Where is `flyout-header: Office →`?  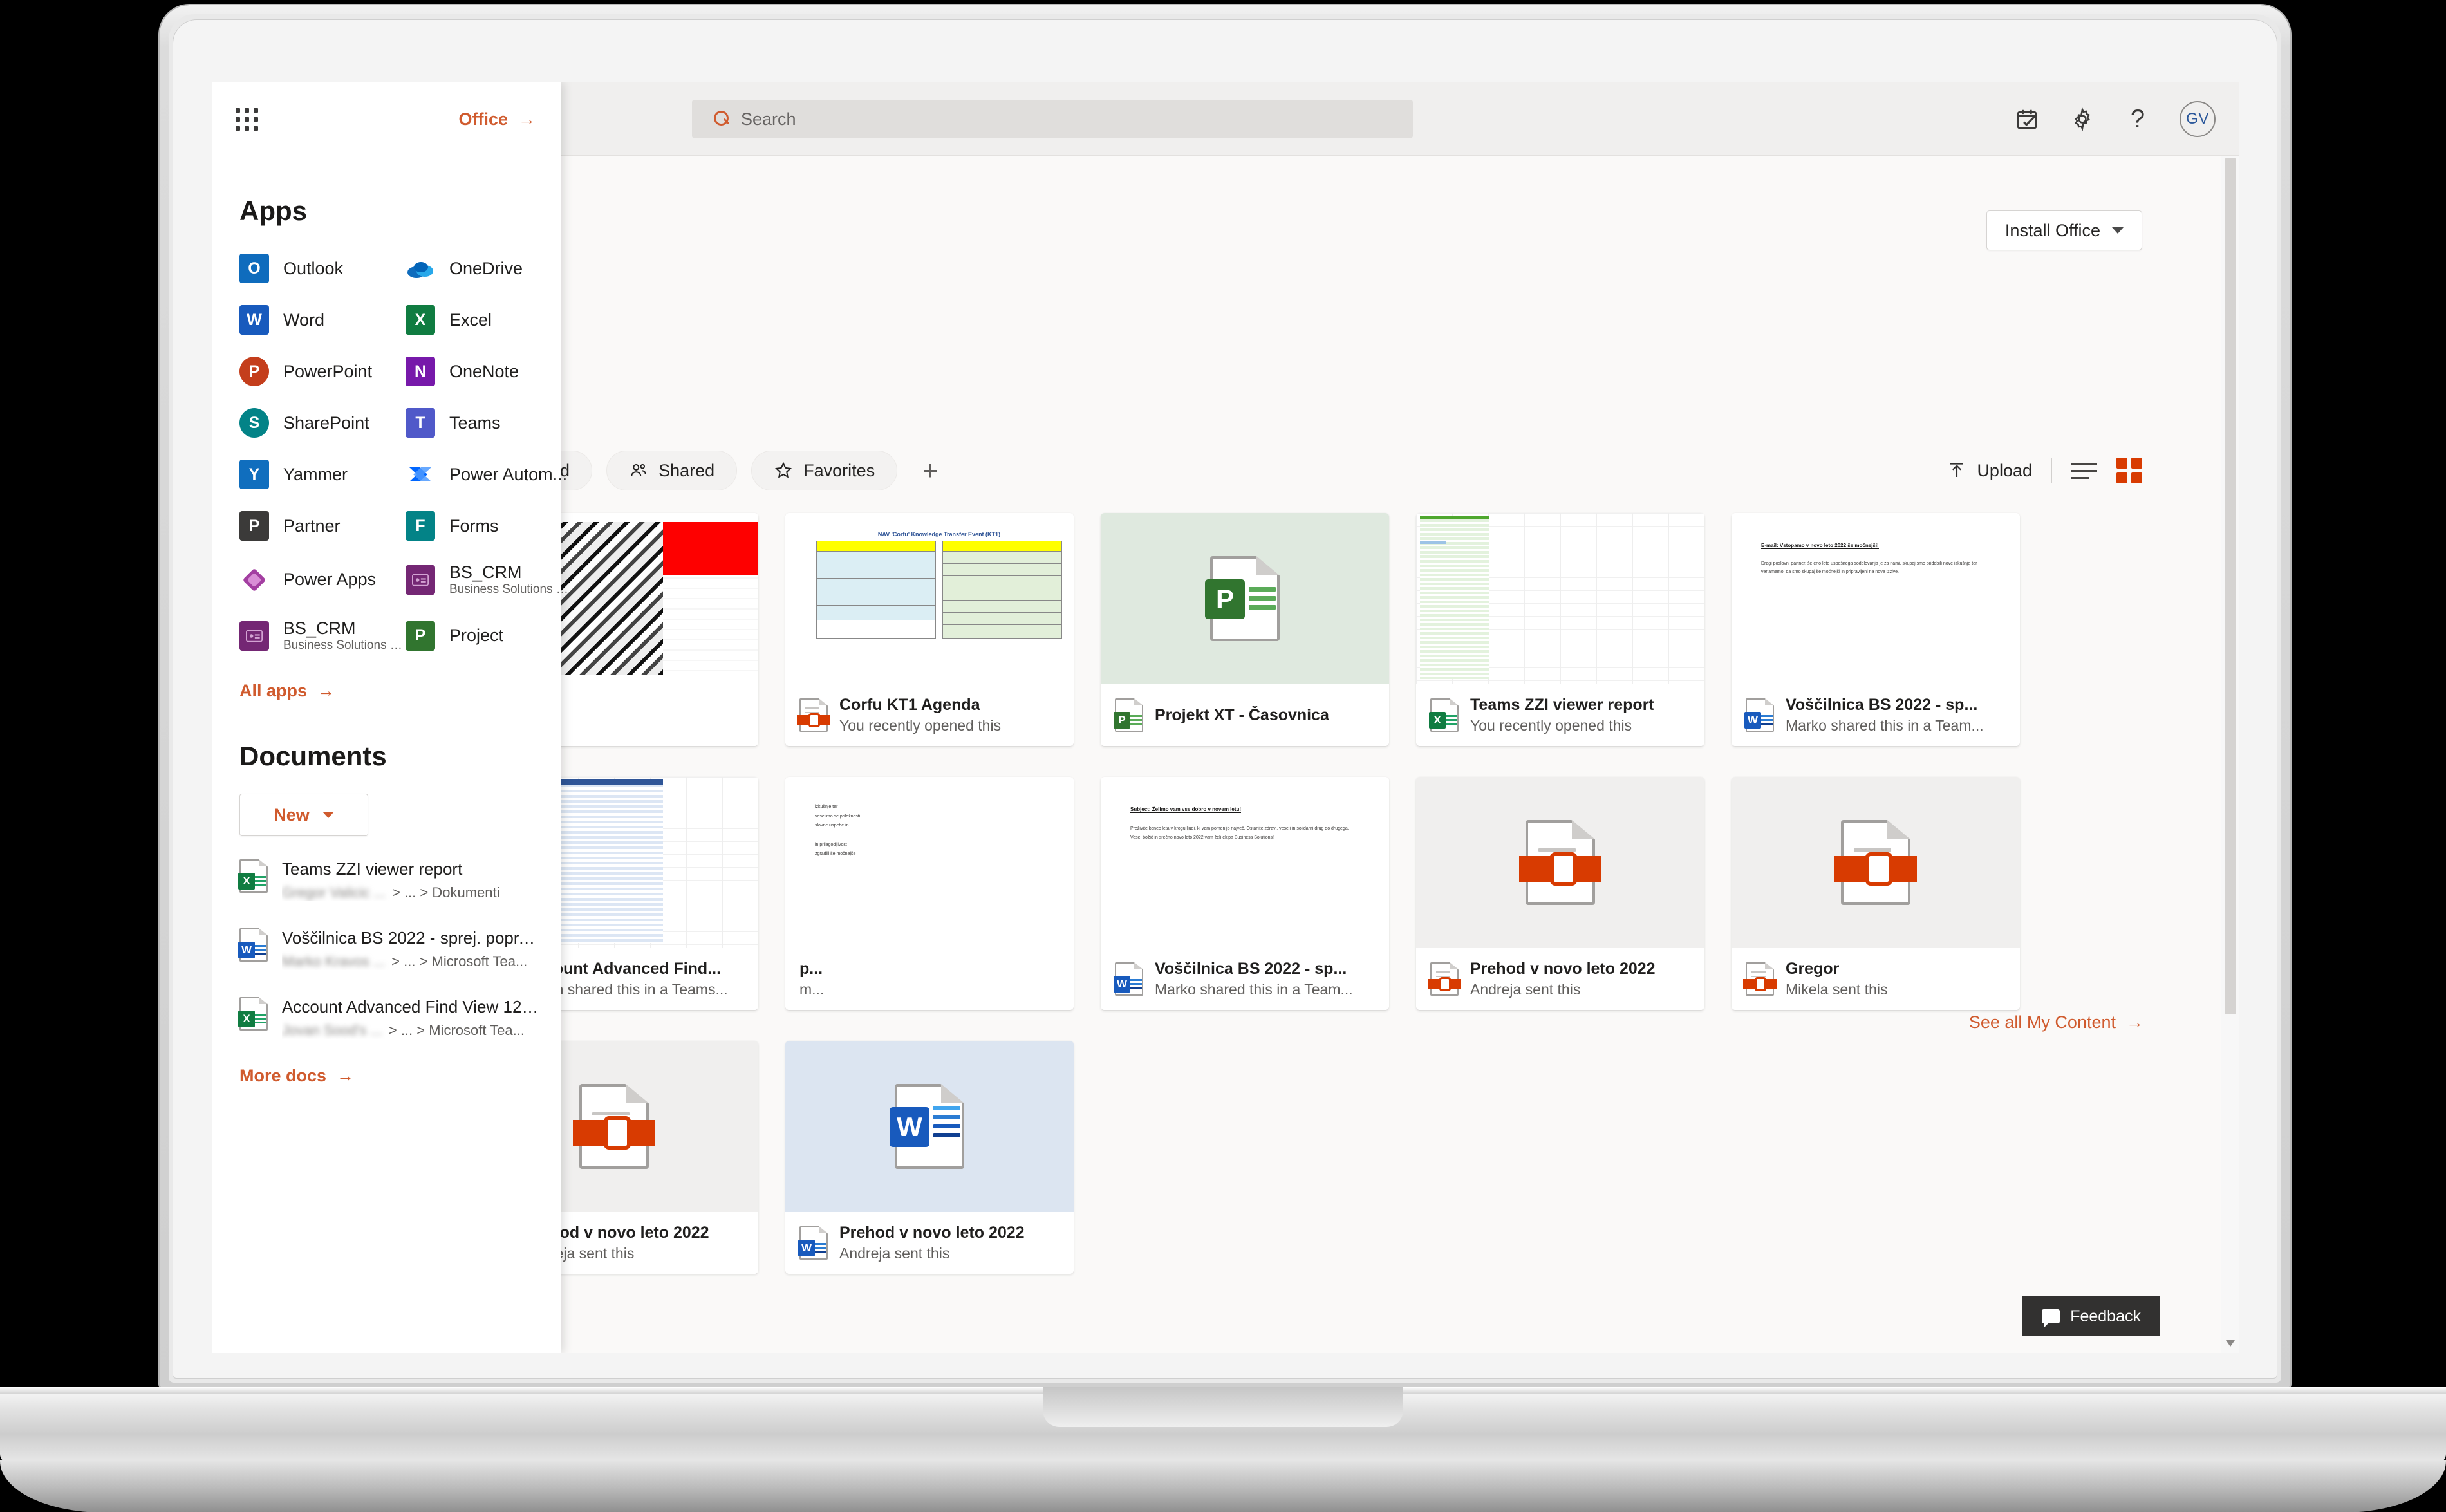 flyout-header: Office → is located at coordinates (386, 119).